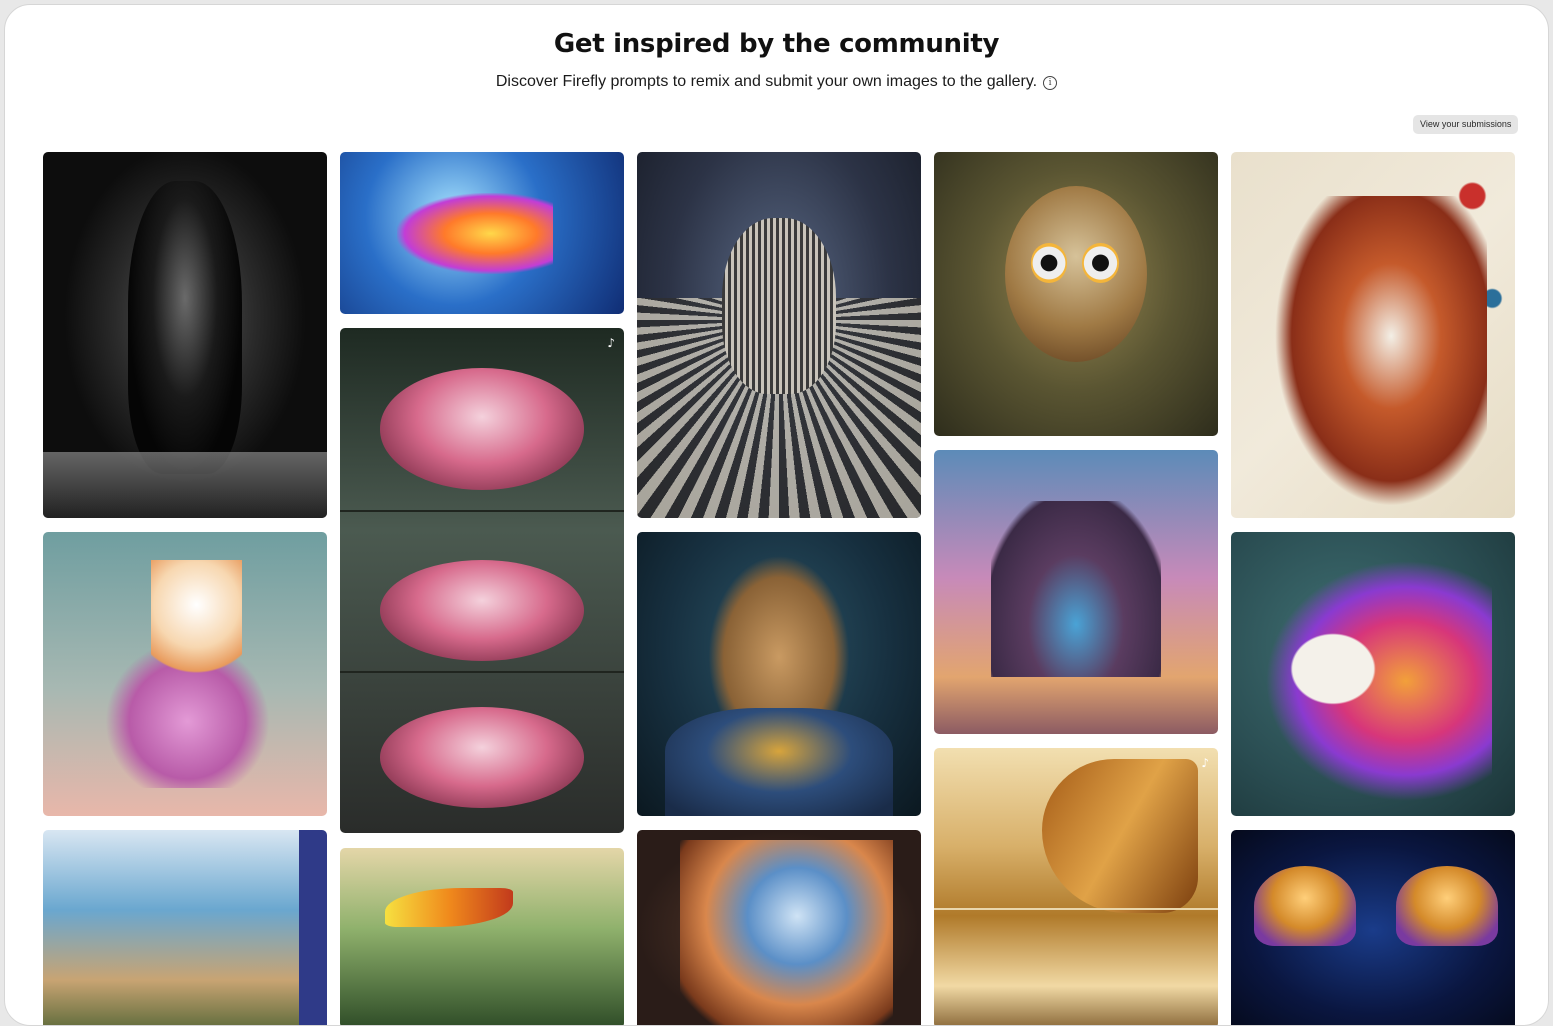 Image resolution: width=1553 pixels, height=1026 pixels. I want to click on art-cat, so click(196, 624).